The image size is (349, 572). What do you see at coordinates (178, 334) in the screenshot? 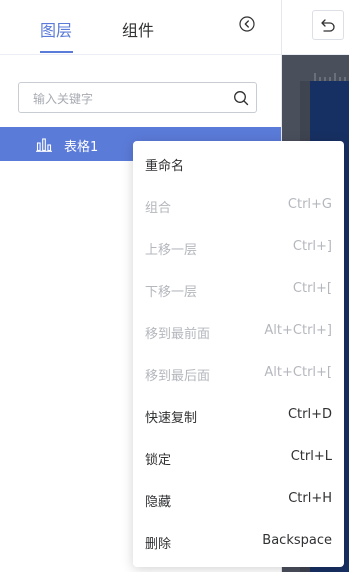
I see `menu-item-label: 移到最前面` at bounding box center [178, 334].